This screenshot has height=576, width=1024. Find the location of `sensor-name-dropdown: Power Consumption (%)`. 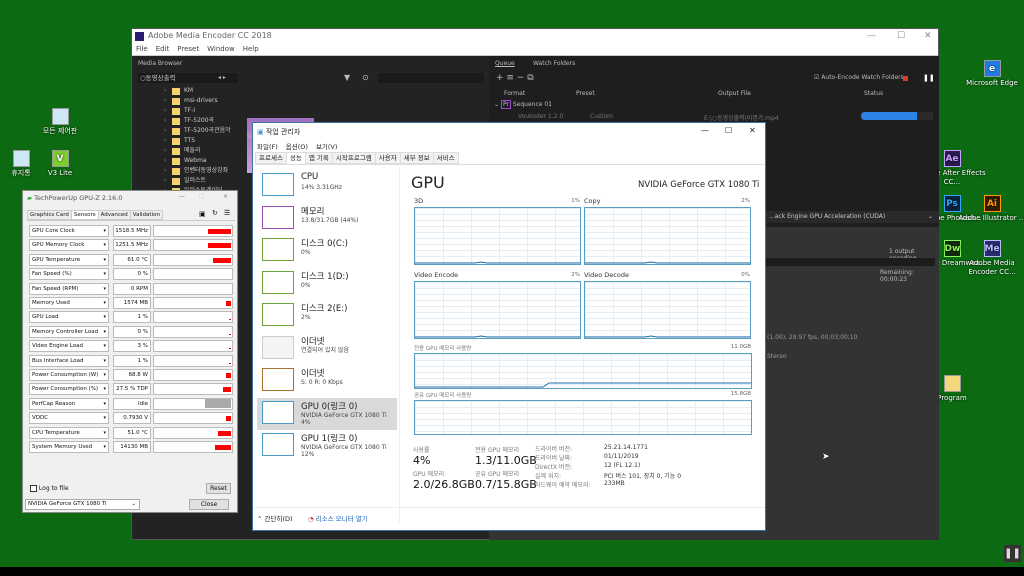

sensor-name-dropdown: Power Consumption (%) is located at coordinates (69, 389).